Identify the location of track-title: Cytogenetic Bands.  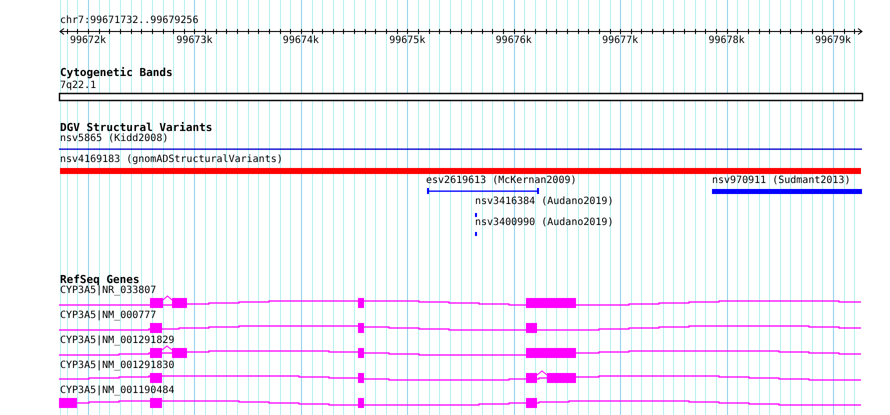
(116, 72).